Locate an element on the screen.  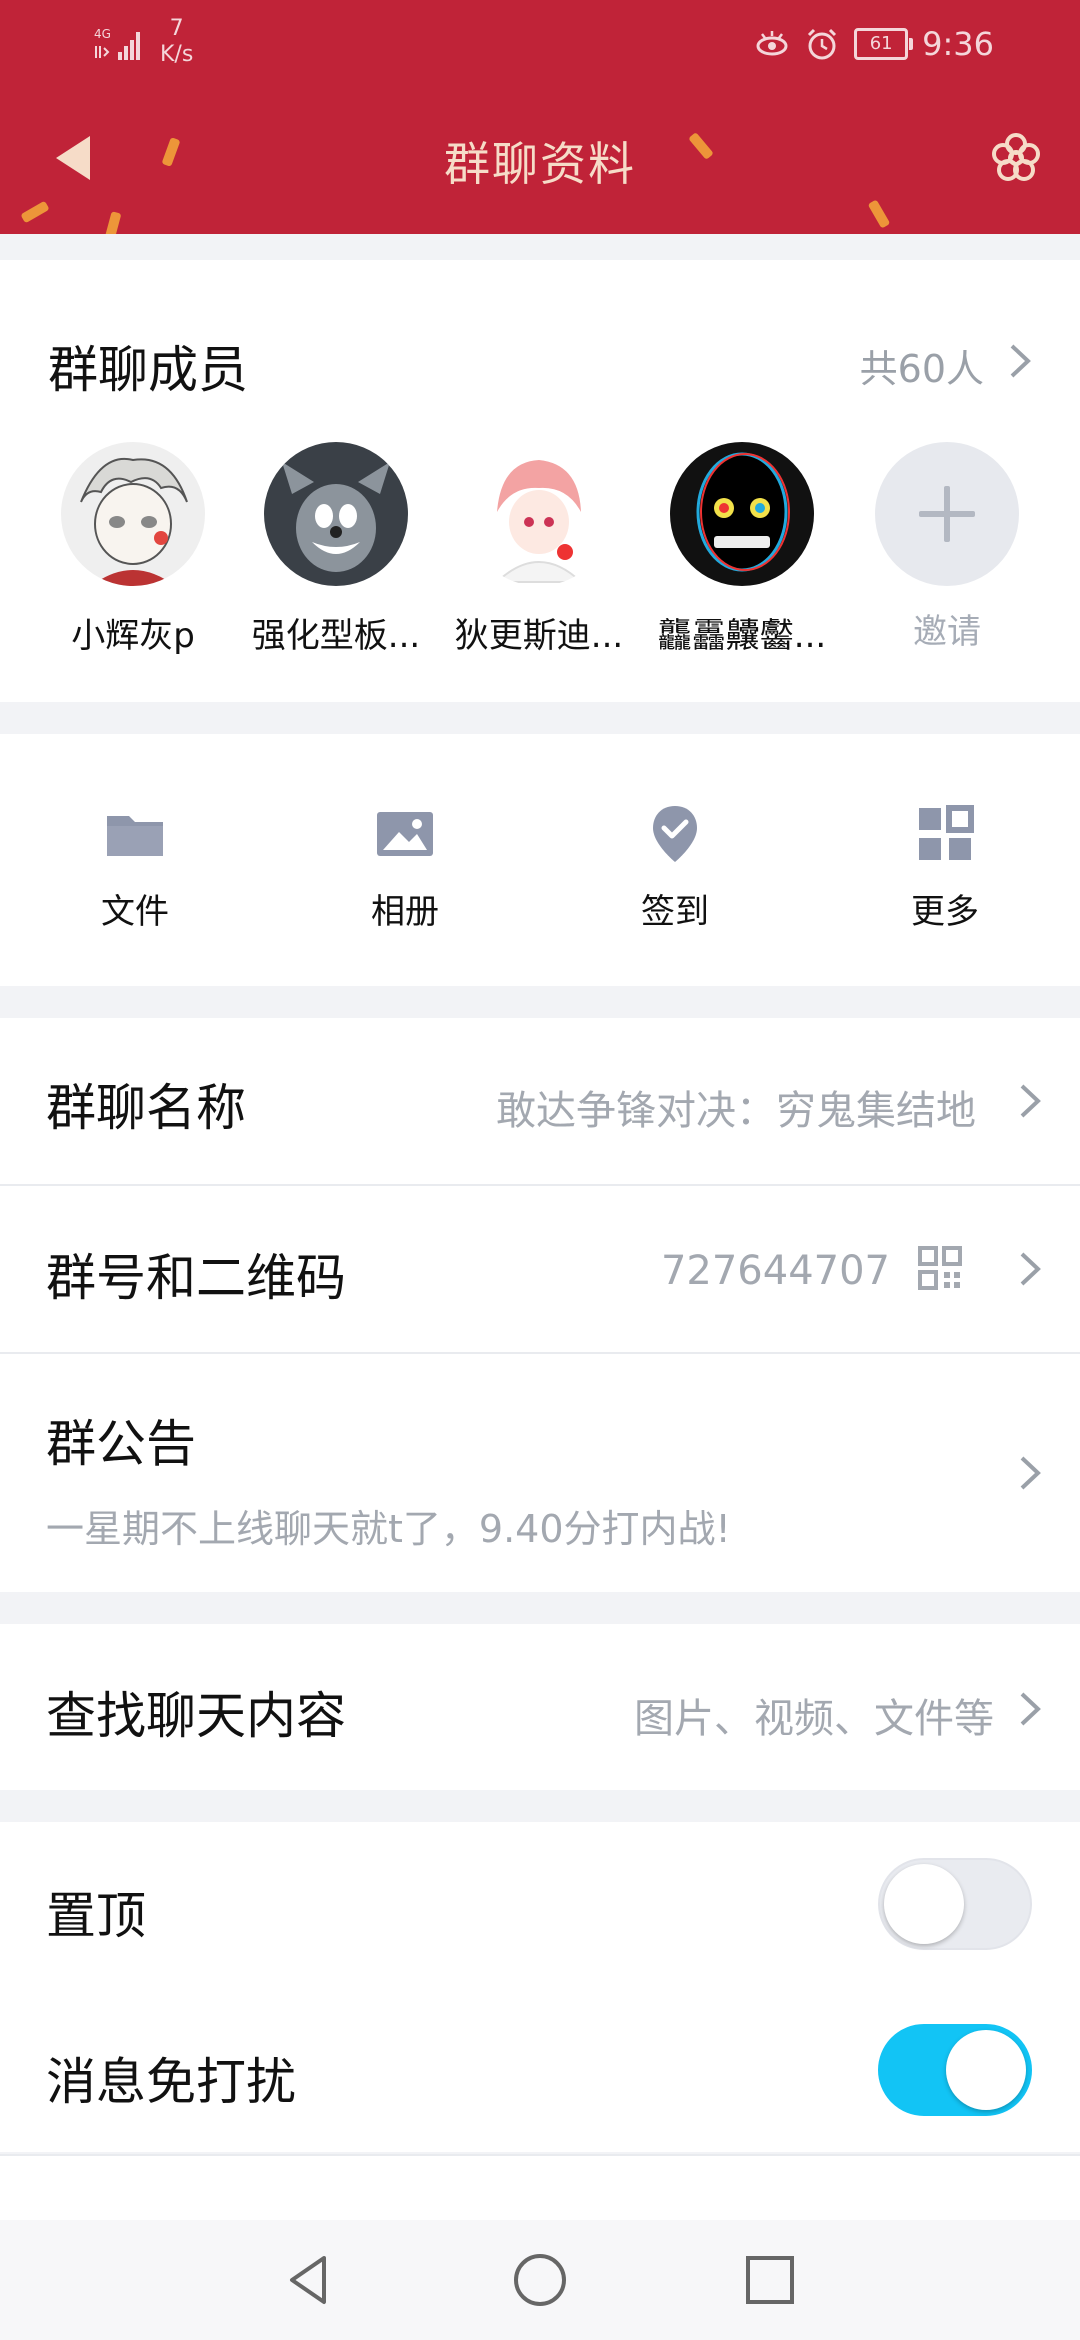
eye-comfort-icon is located at coordinates (772, 43).